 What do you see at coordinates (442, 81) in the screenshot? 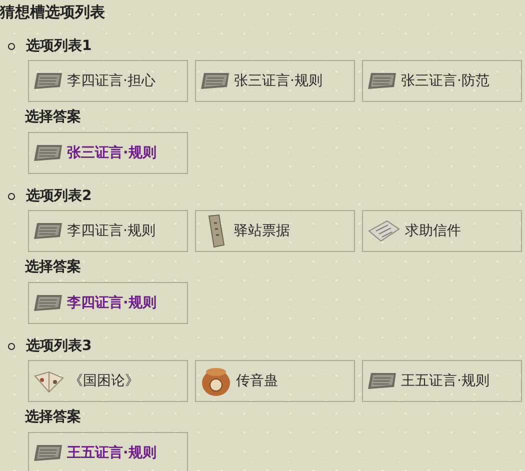
I see `option-card: 张三证言·防范` at bounding box center [442, 81].